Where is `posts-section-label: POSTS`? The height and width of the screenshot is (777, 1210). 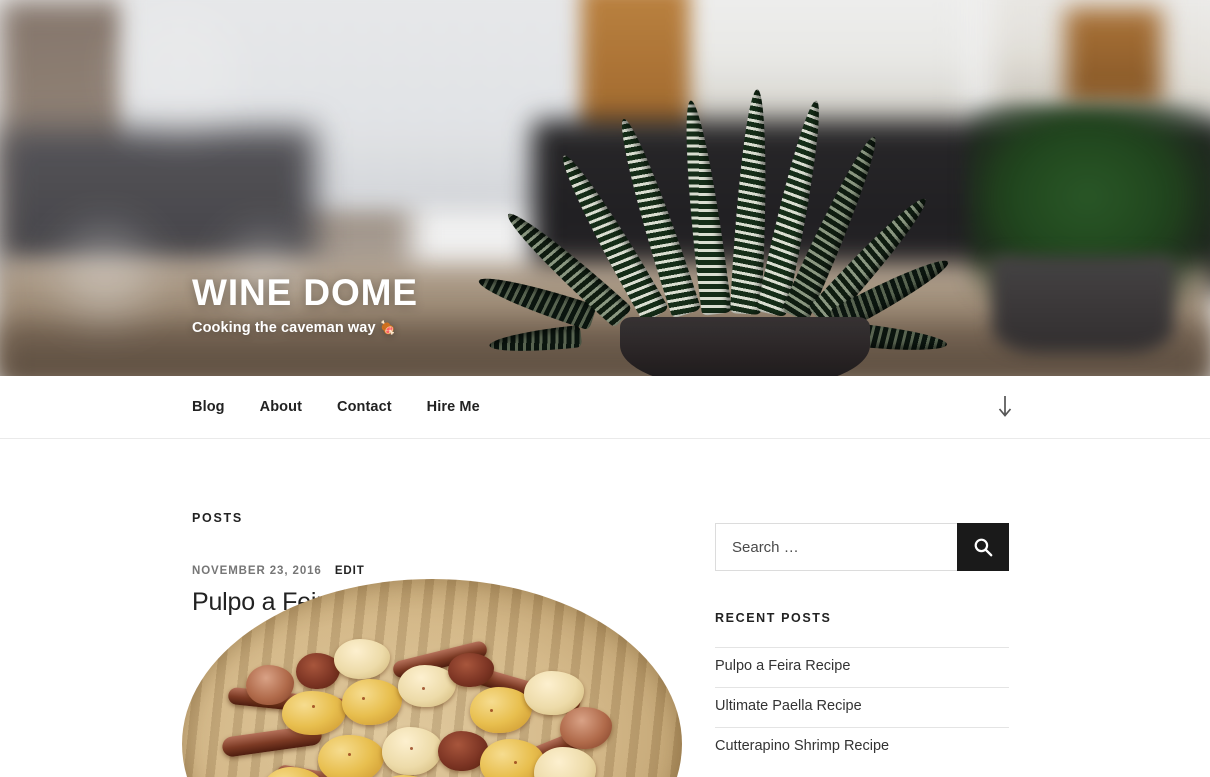 posts-section-label: POSTS is located at coordinates (217, 518).